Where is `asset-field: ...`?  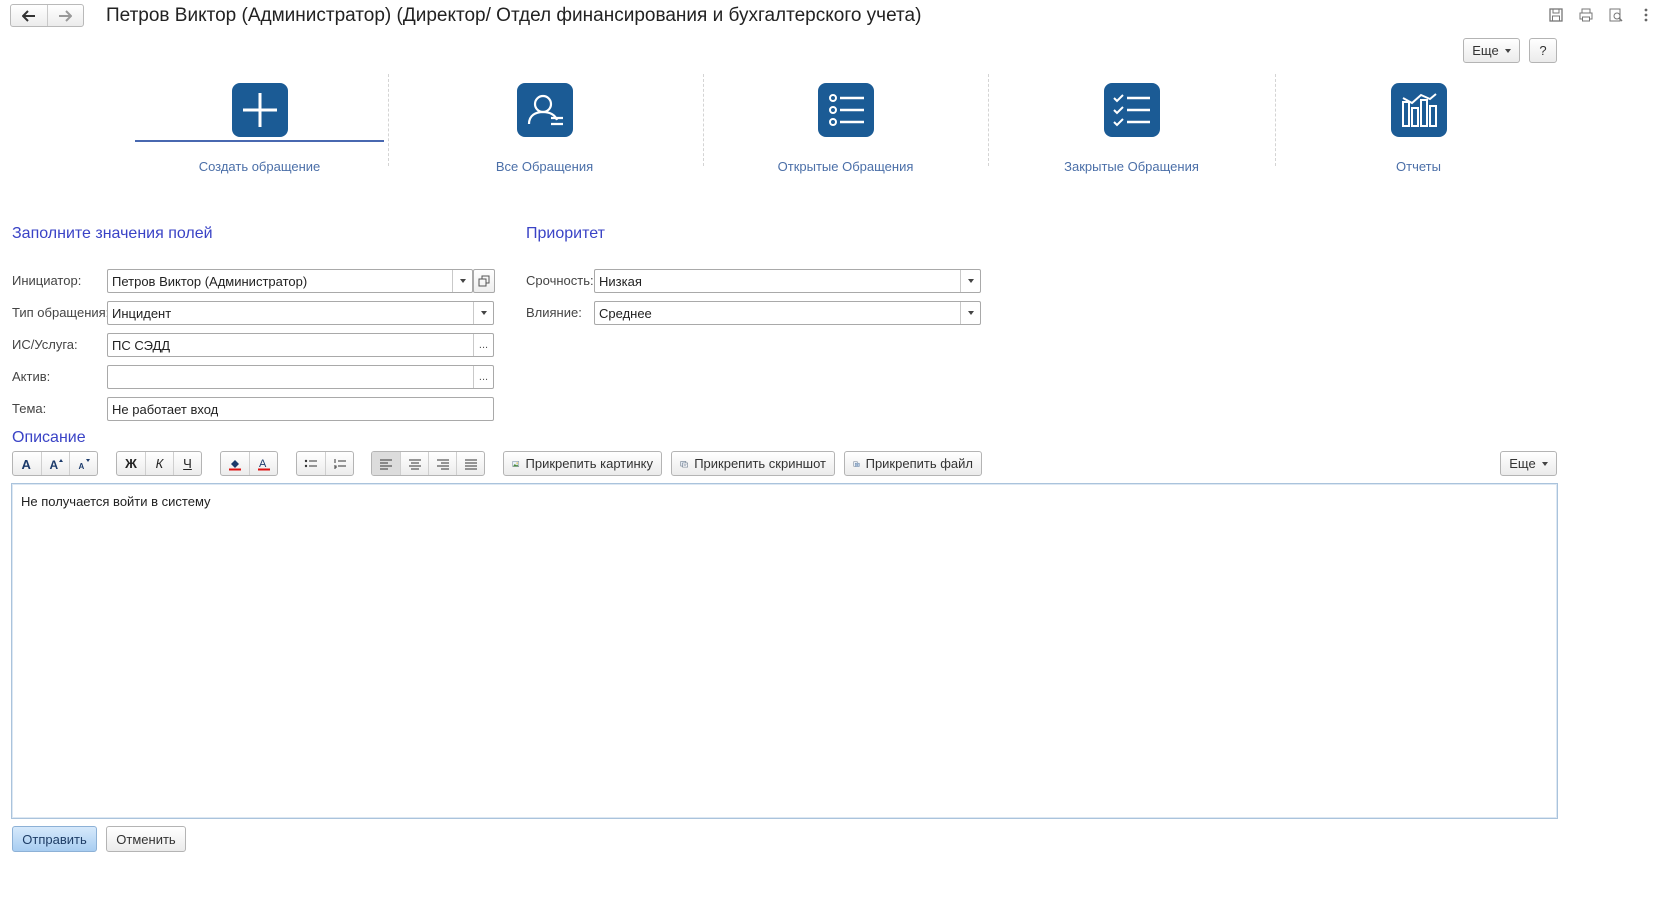
asset-field: ... is located at coordinates (300, 377).